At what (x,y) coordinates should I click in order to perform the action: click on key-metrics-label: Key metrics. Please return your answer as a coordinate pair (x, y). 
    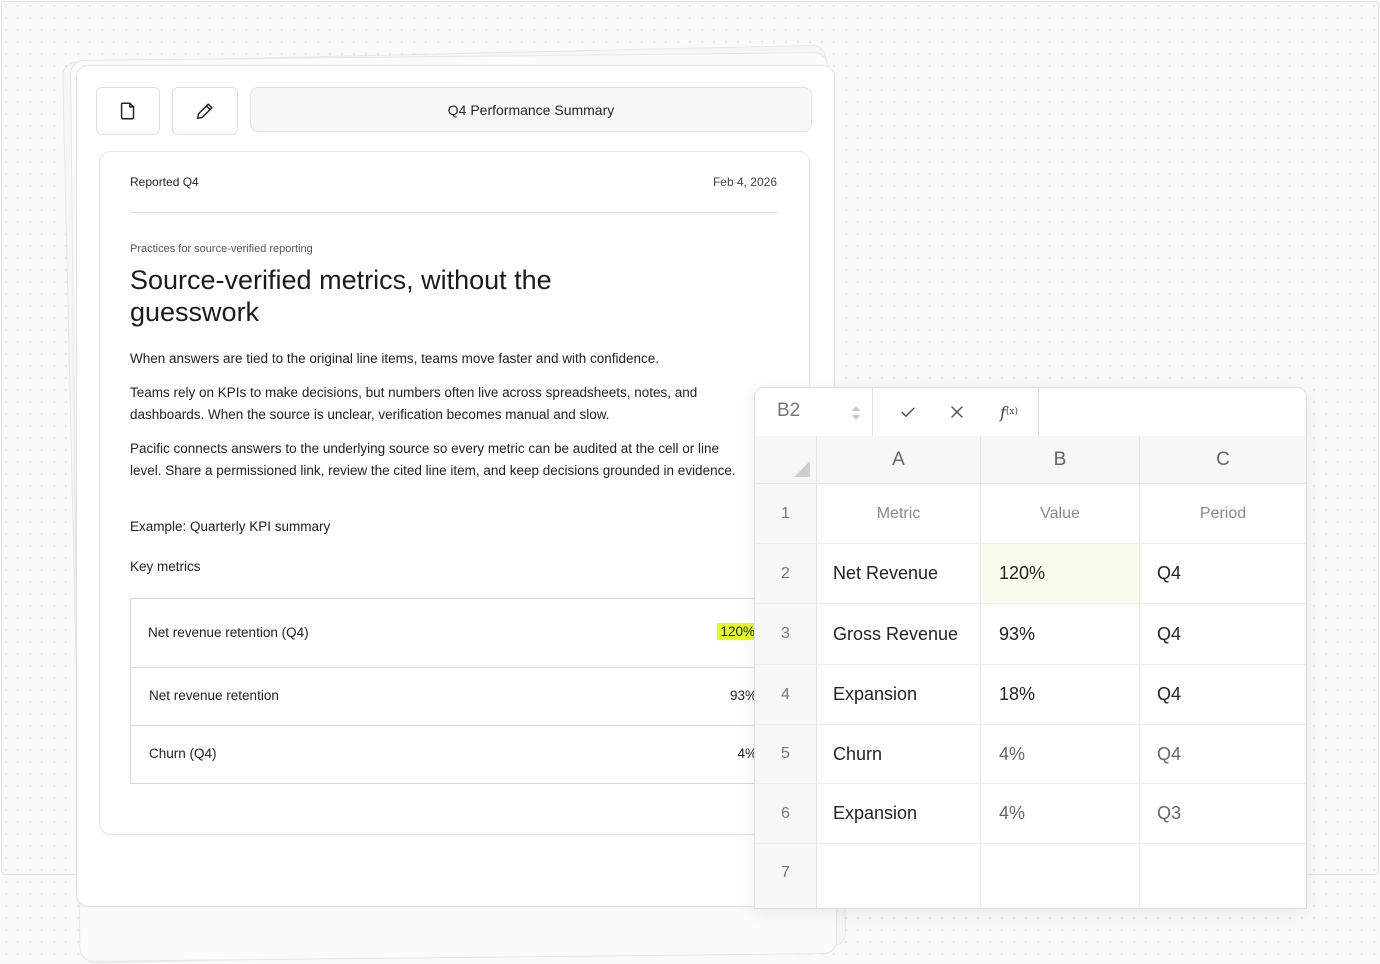
    Looking at the image, I should click on (165, 566).